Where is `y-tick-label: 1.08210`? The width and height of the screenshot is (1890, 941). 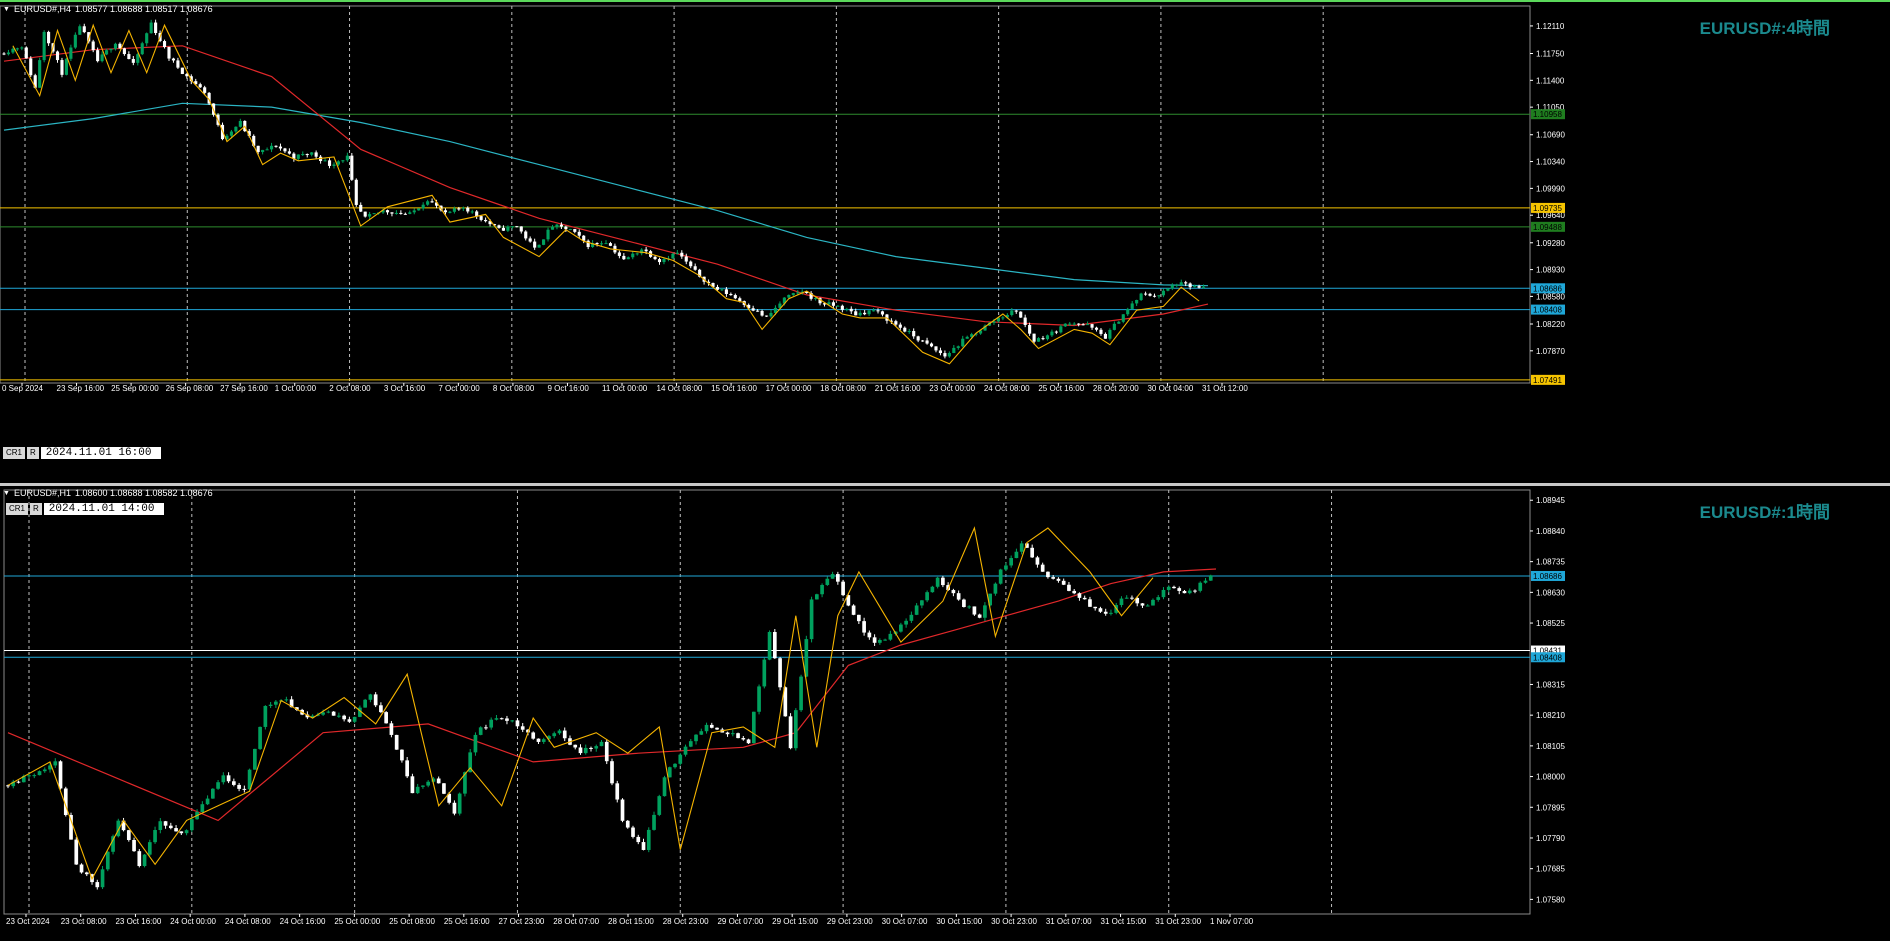
y-tick-label: 1.08210 is located at coordinates (1550, 715).